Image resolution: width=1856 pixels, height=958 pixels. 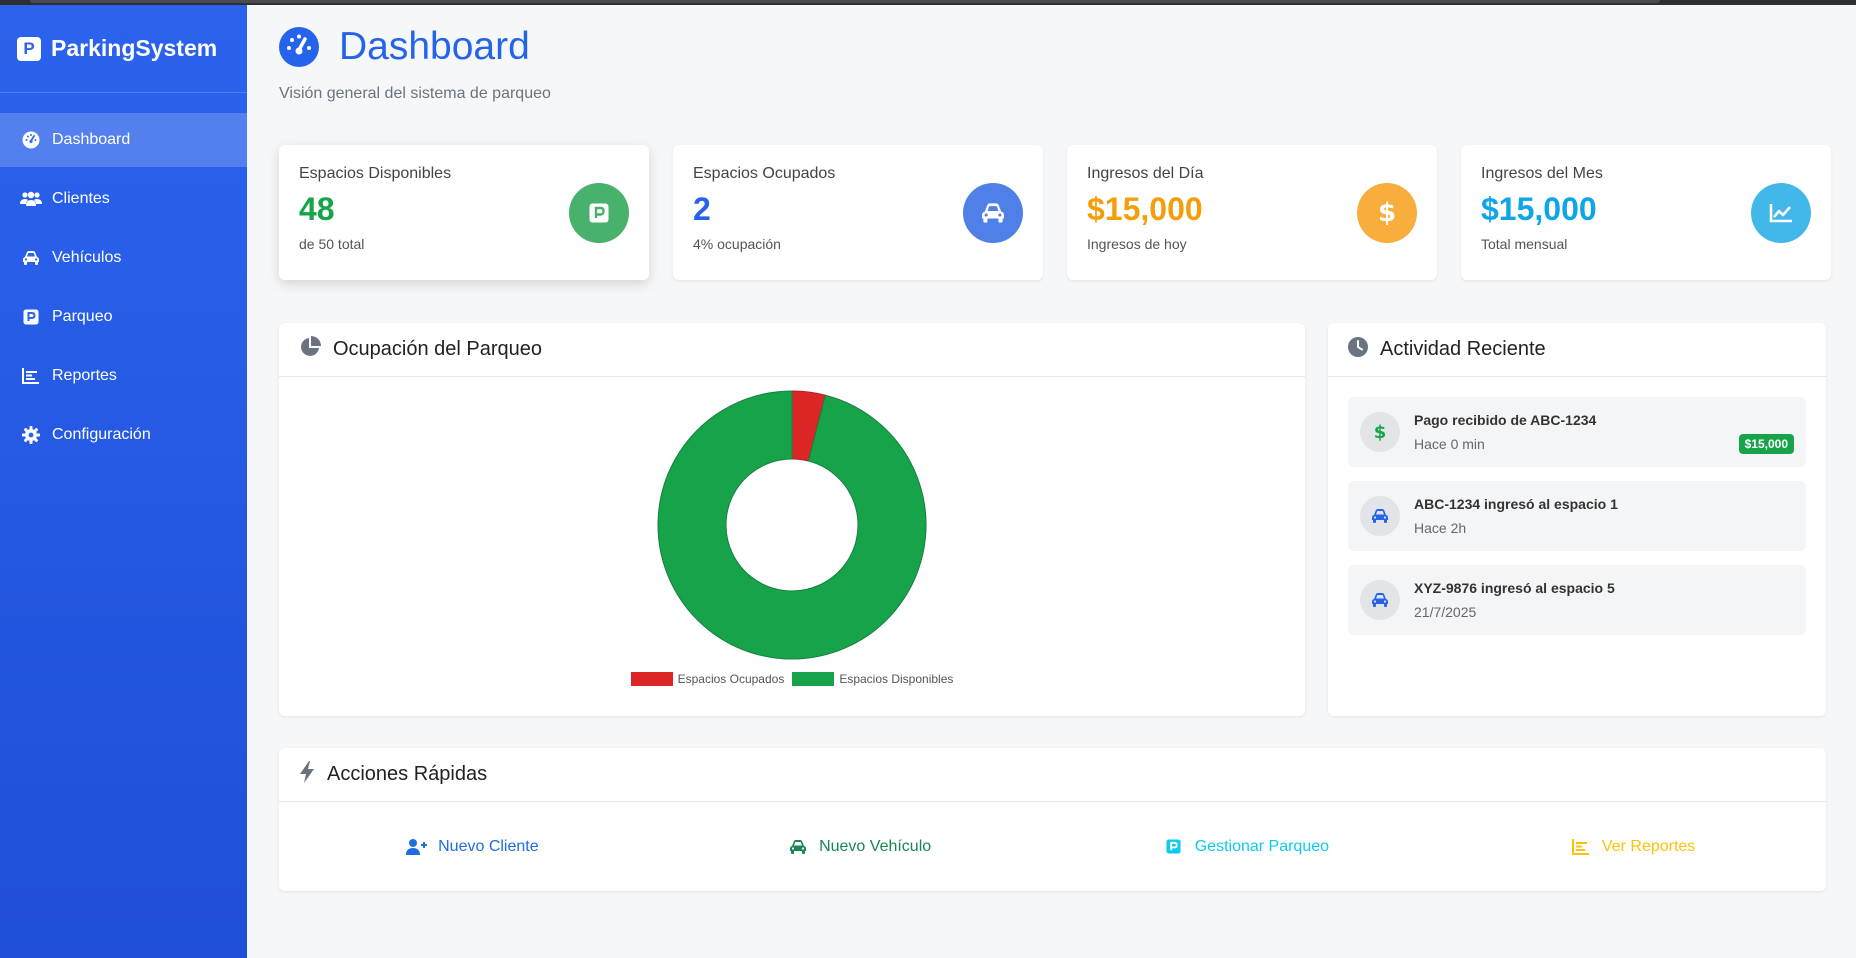 I want to click on legend-label: Espacios Disponibles, so click(x=896, y=679).